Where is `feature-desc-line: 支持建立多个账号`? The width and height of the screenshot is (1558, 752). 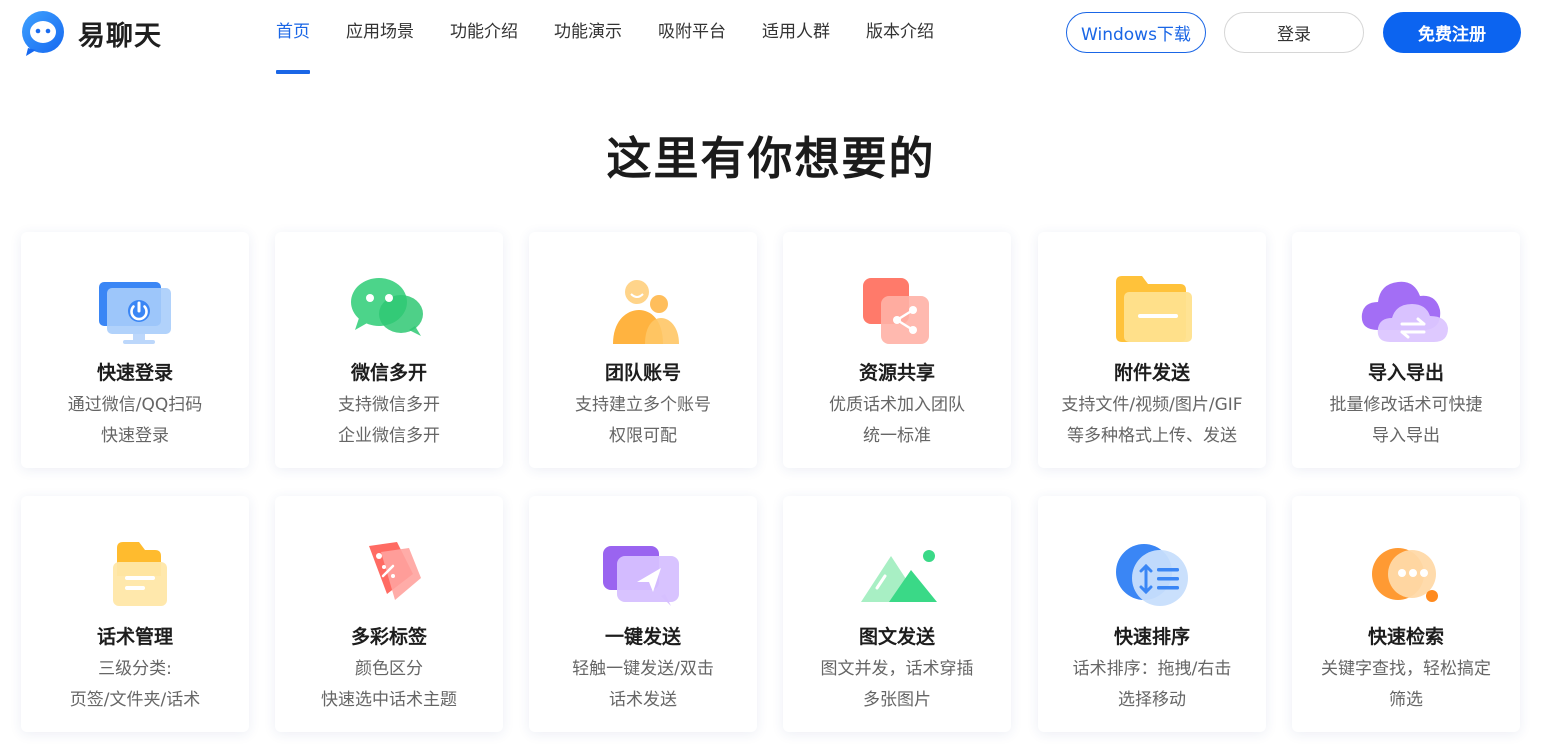
feature-desc-line: 支持建立多个账号 is located at coordinates (643, 405).